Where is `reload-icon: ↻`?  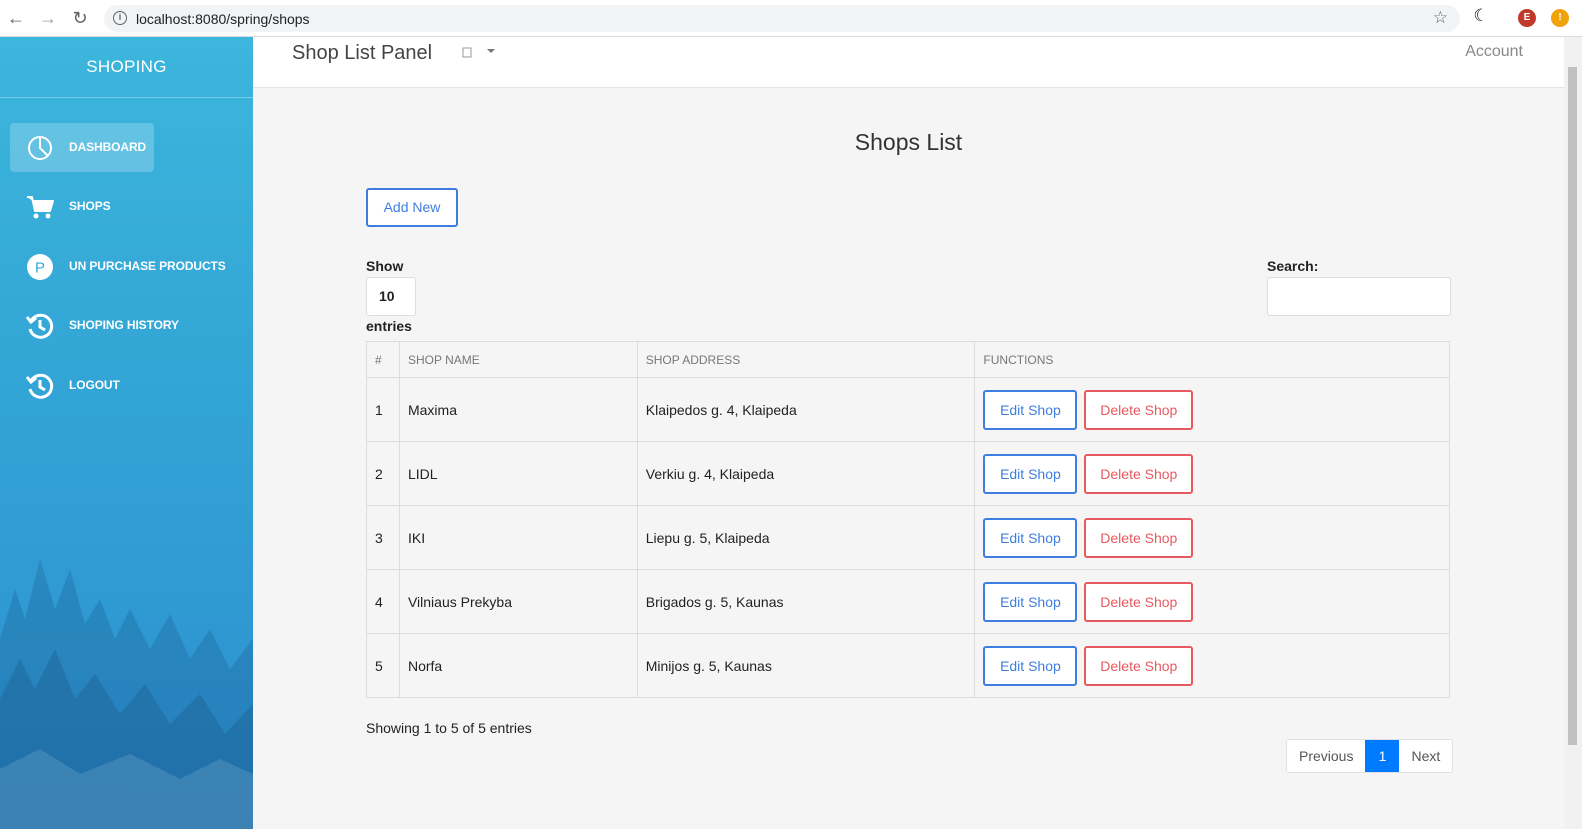 reload-icon: ↻ is located at coordinates (80, 18).